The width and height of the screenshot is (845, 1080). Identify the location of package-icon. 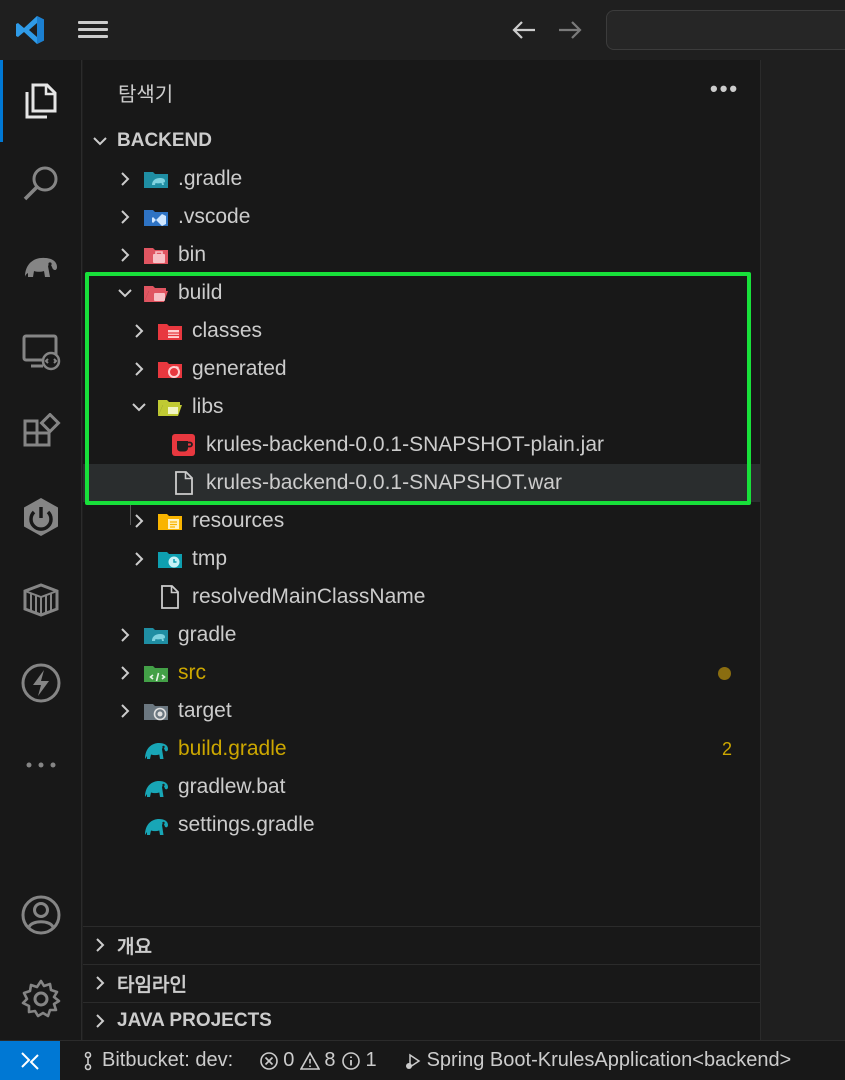
(41, 599).